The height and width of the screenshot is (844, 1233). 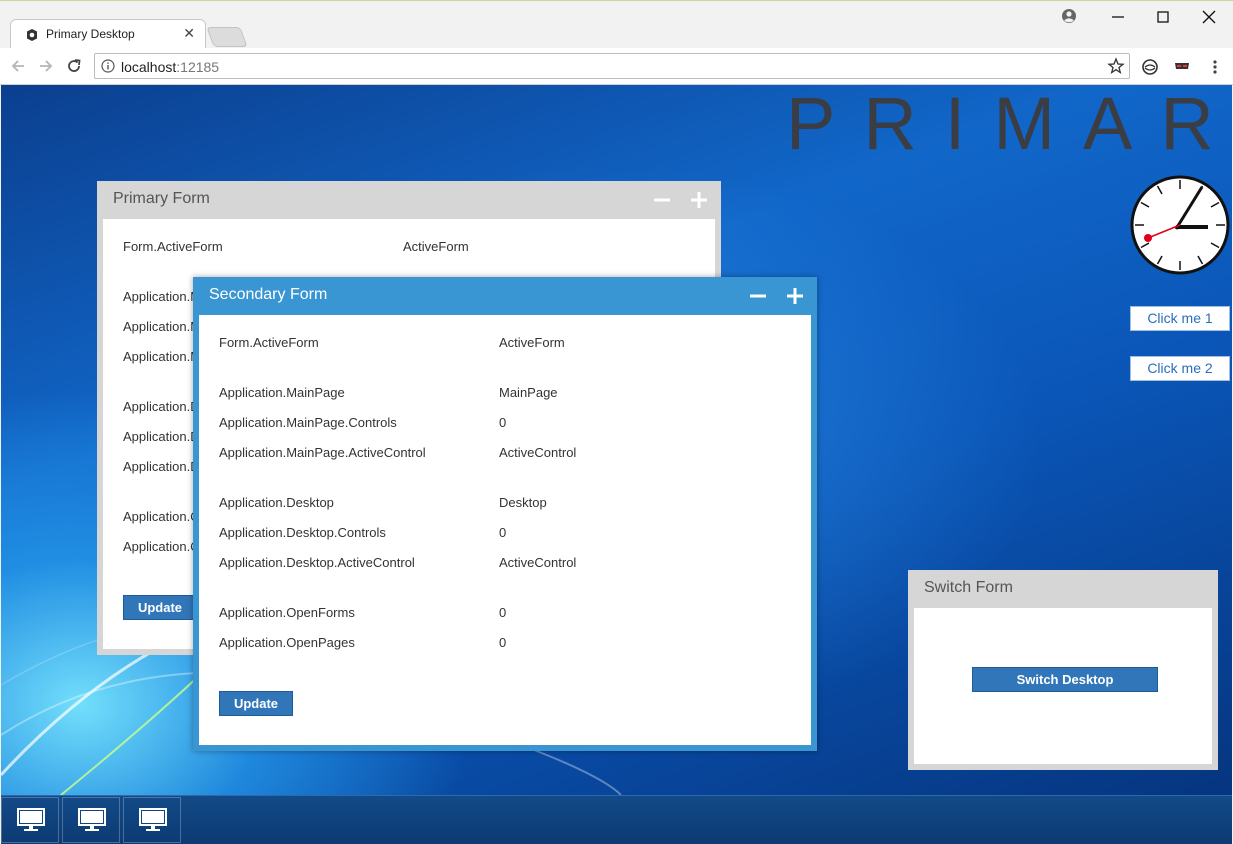 I want to click on profile-icon, so click(x=1069, y=17).